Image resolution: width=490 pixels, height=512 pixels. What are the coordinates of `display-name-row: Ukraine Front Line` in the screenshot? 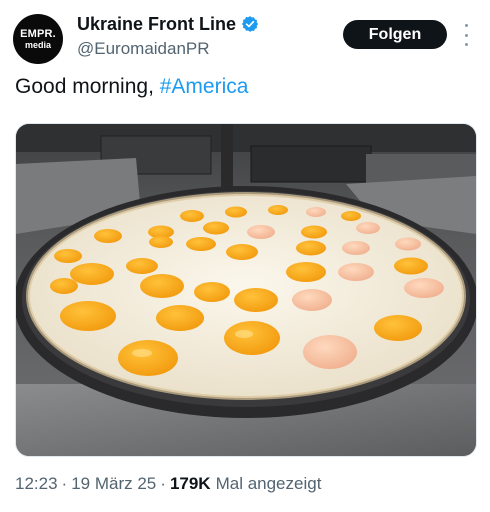 It's located at (168, 24).